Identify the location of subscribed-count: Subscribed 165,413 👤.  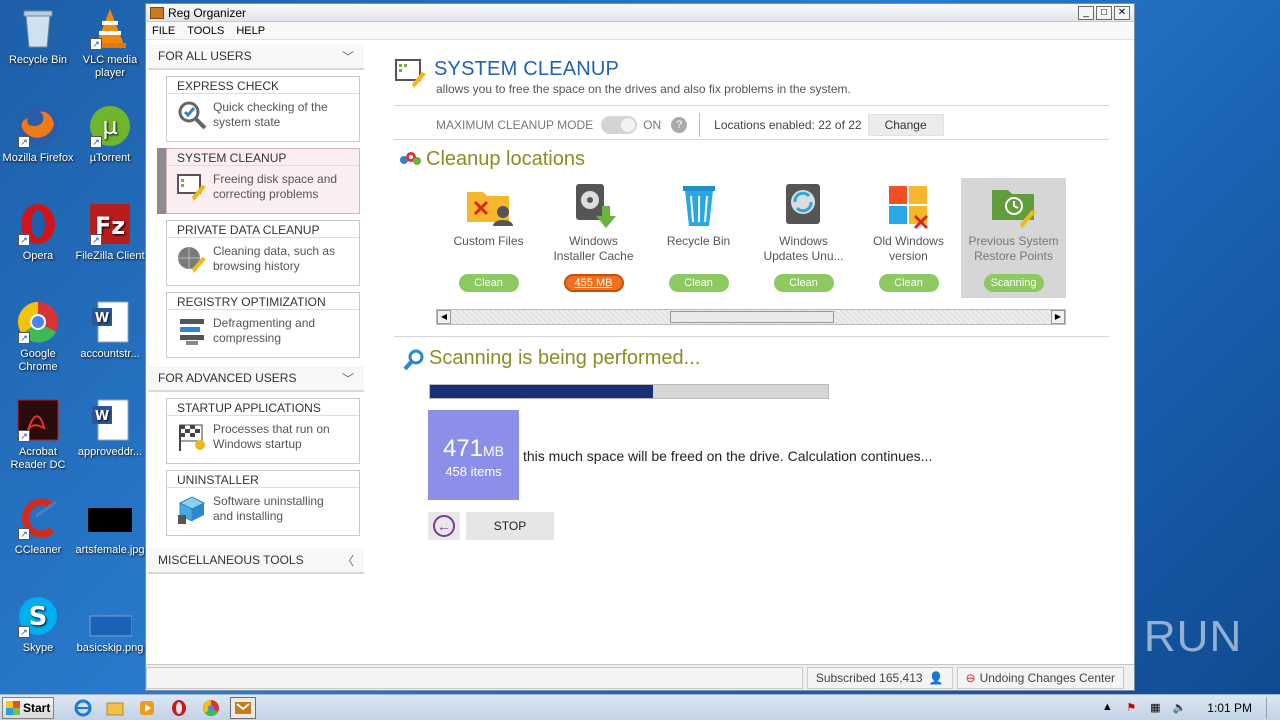
(879, 677).